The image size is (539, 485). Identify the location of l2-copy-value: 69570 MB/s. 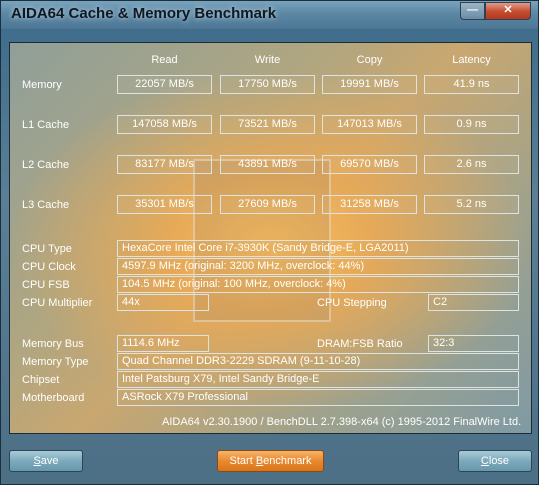
(369, 164).